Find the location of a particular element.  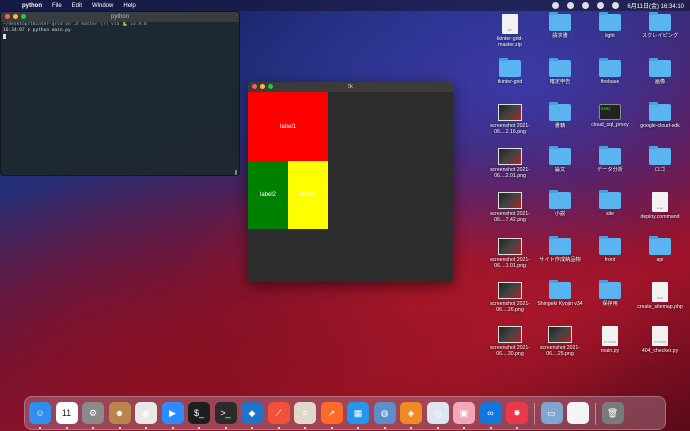

desktop-item: firebase is located at coordinates (610, 71).